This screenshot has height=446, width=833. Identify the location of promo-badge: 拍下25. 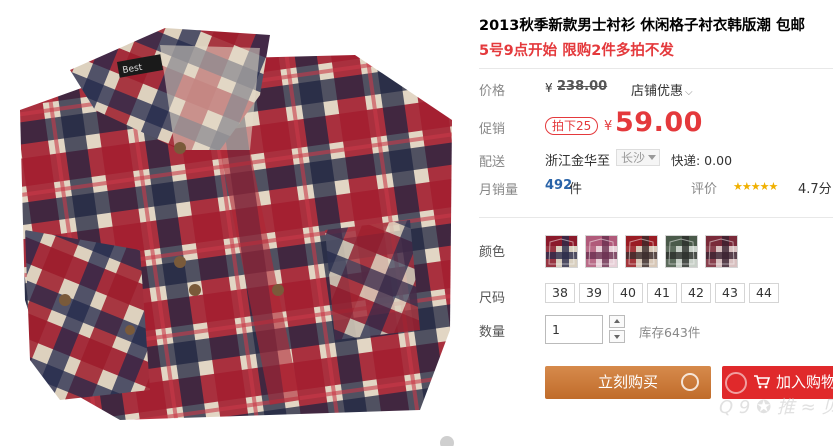
(572, 126).